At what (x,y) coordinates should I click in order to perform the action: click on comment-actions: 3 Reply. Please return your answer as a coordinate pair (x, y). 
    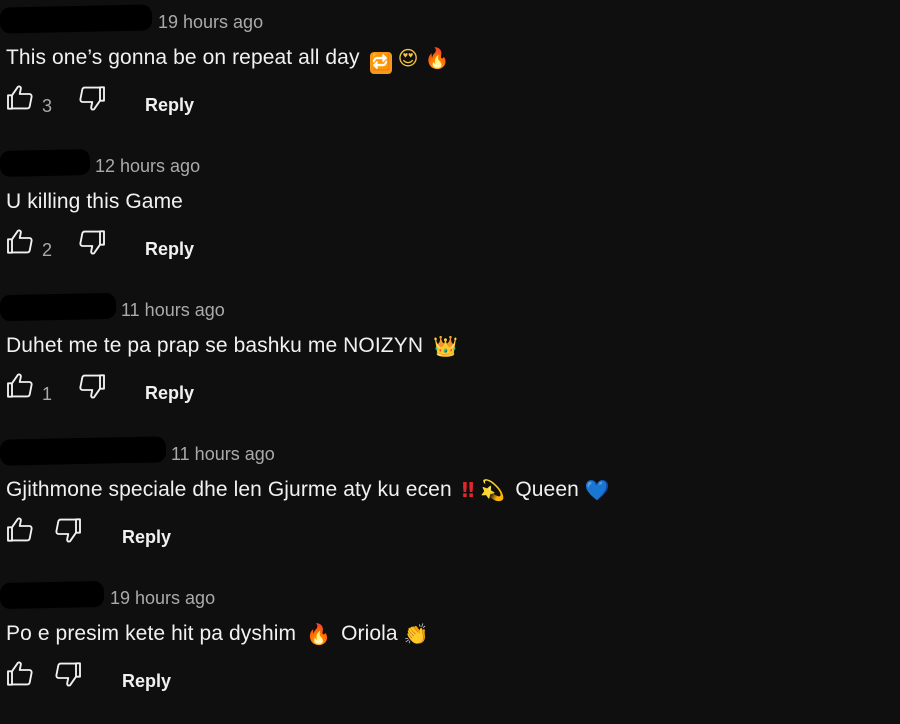
    Looking at the image, I should click on (450, 98).